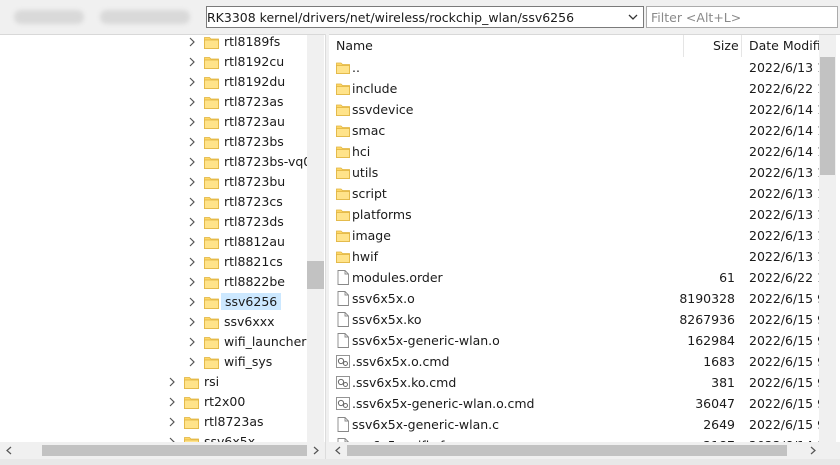  Describe the element at coordinates (577, 193) in the screenshot. I see `file-row: script 2022/6/13 1` at that location.